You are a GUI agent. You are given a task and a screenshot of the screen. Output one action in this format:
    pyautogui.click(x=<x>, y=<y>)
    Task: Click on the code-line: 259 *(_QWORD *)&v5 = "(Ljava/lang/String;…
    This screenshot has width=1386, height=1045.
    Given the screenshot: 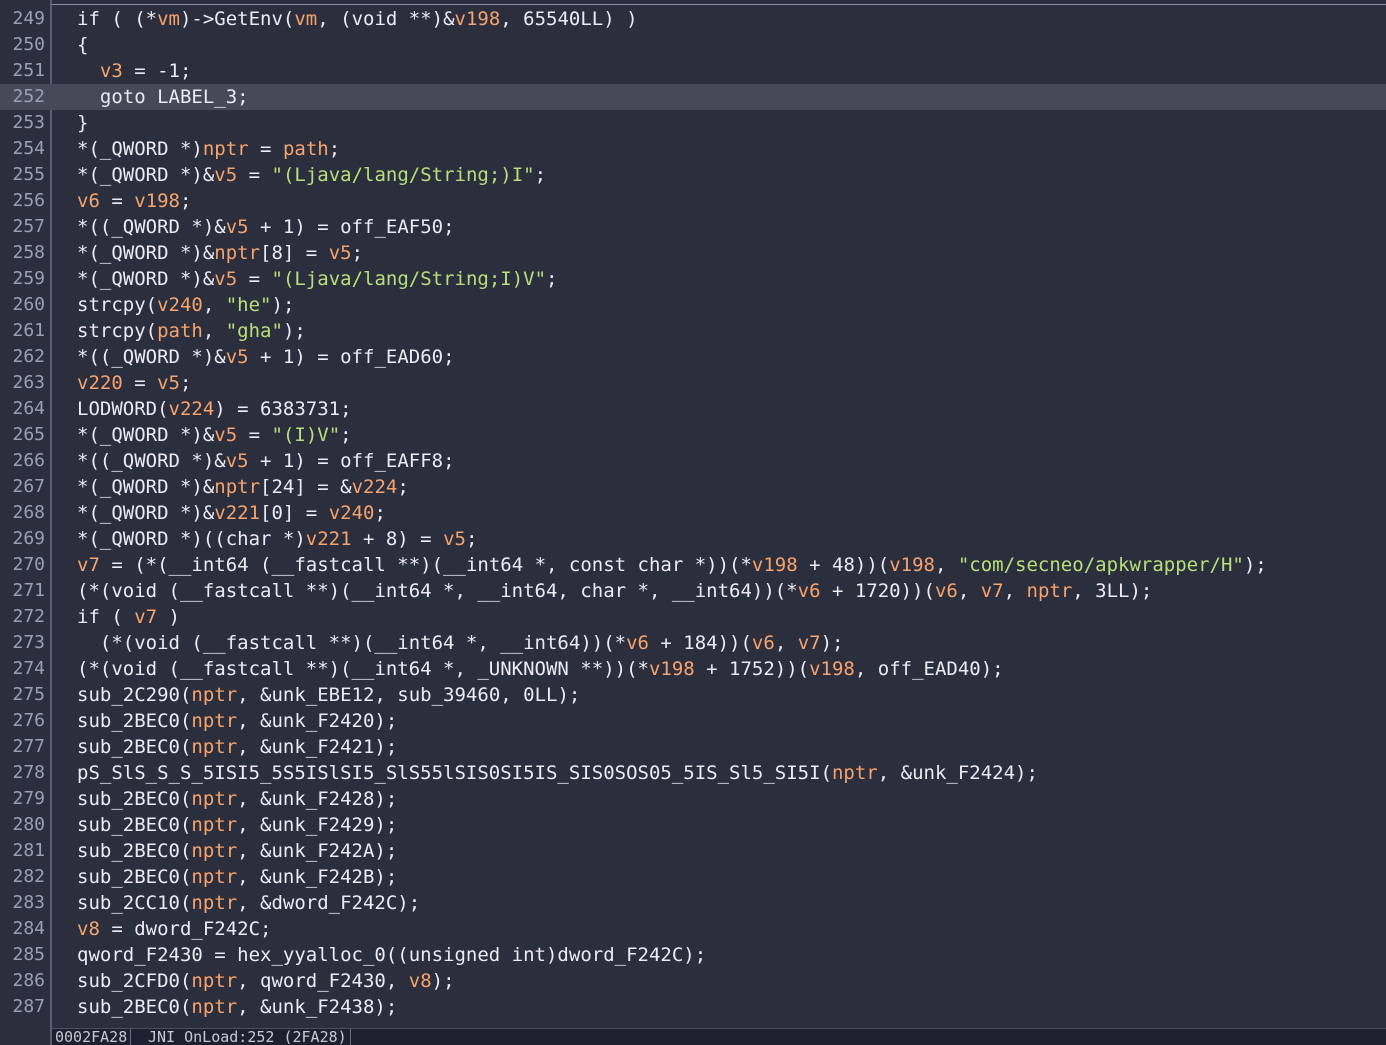 What is the action you would take?
    pyautogui.click(x=693, y=279)
    